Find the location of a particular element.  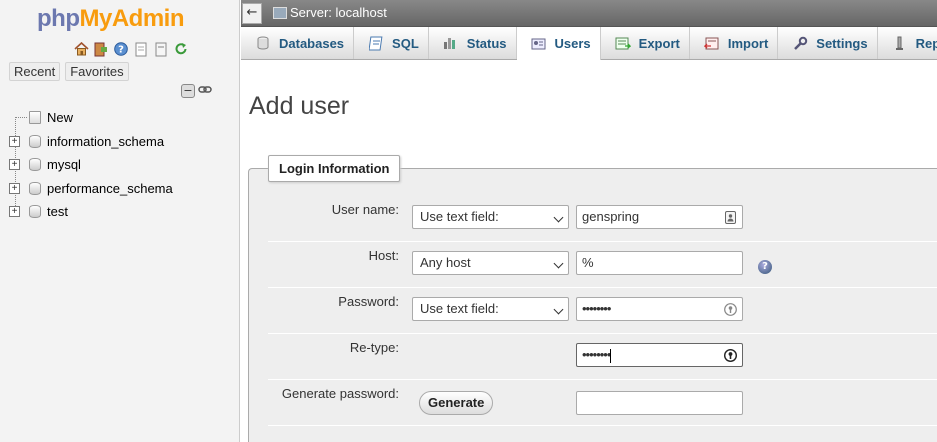

tab-sql: SQL is located at coordinates (391, 43).